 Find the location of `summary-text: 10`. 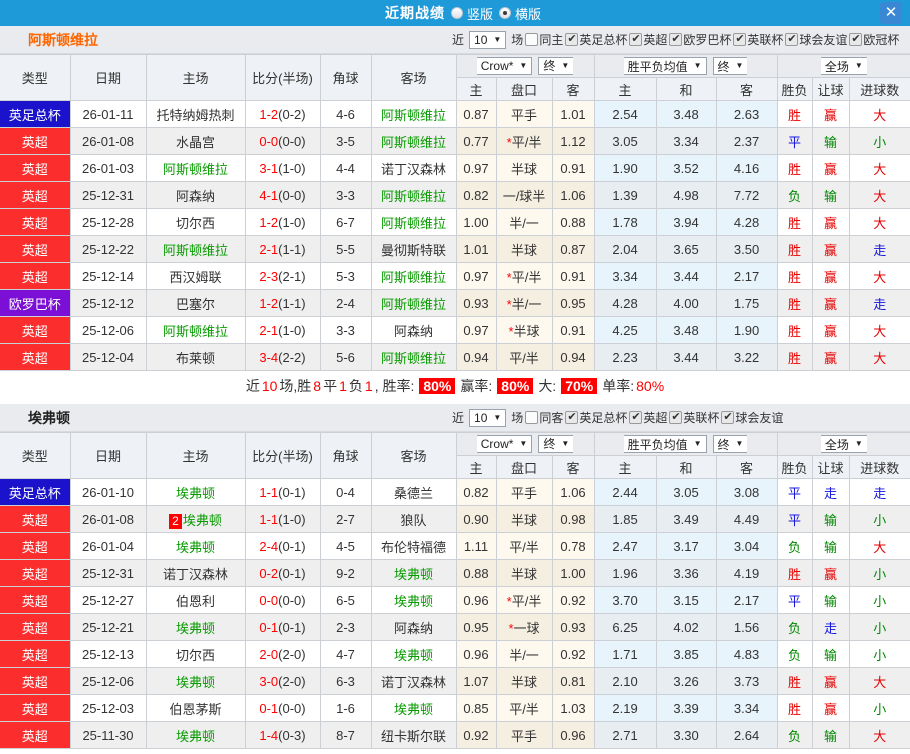

summary-text: 10 is located at coordinates (269, 386).